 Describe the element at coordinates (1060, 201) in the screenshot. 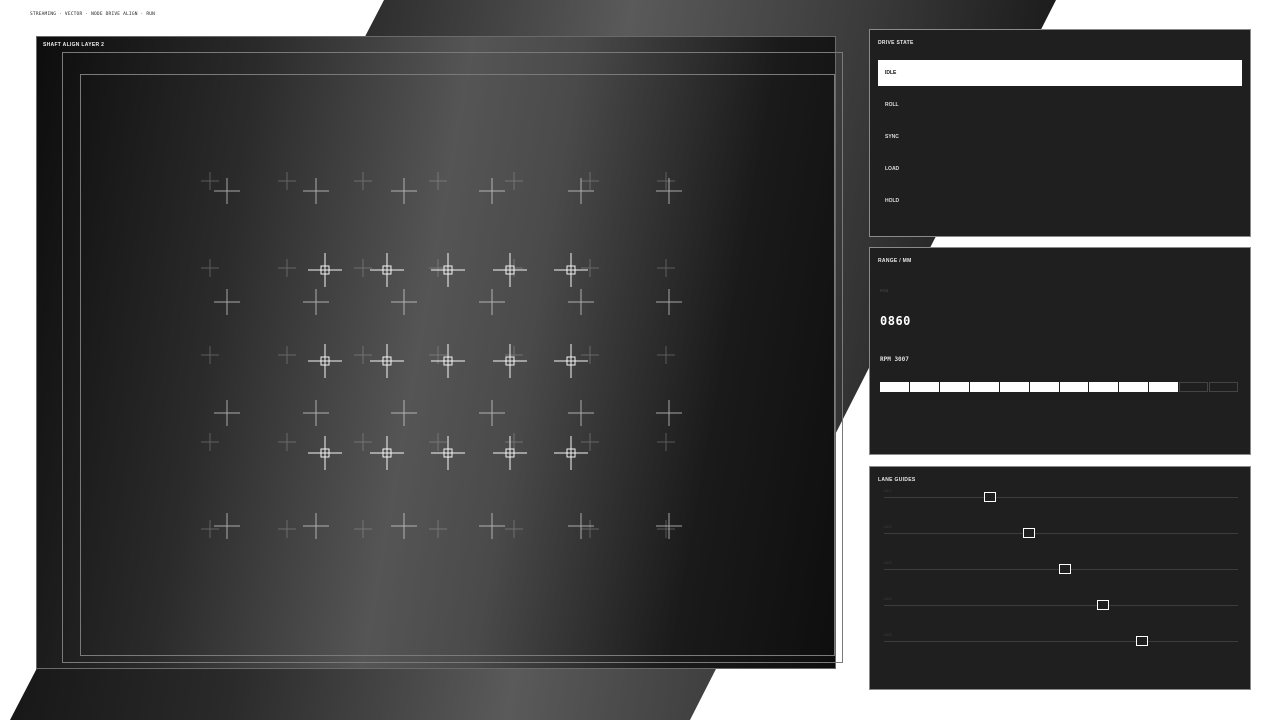

I see `drive-state-option-hold: HOLD` at that location.